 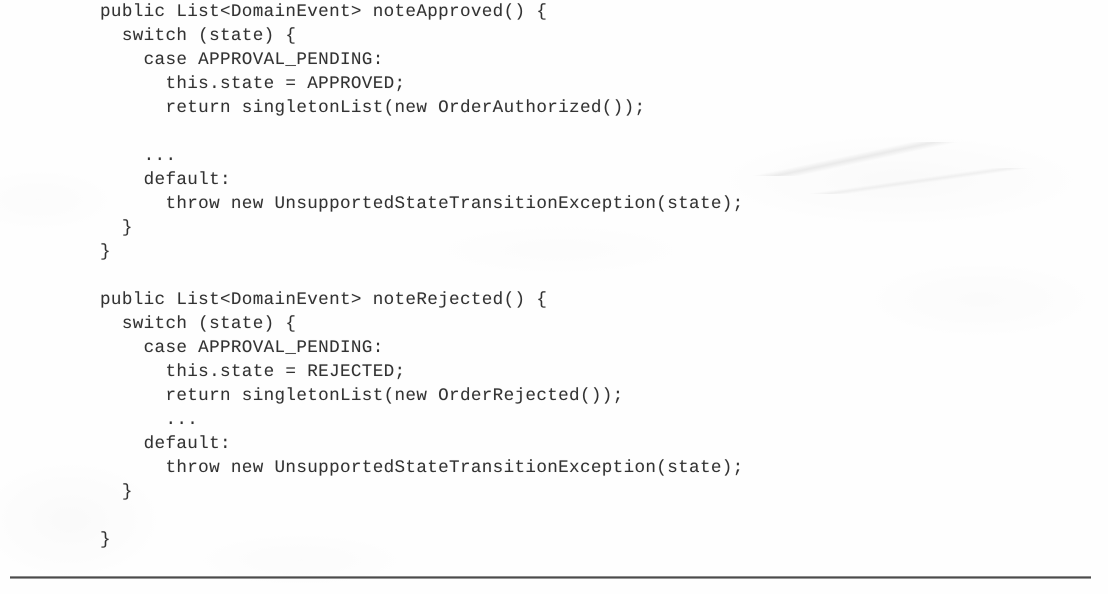 I want to click on code-line: this.state = REJECTED;, so click(x=253, y=372).